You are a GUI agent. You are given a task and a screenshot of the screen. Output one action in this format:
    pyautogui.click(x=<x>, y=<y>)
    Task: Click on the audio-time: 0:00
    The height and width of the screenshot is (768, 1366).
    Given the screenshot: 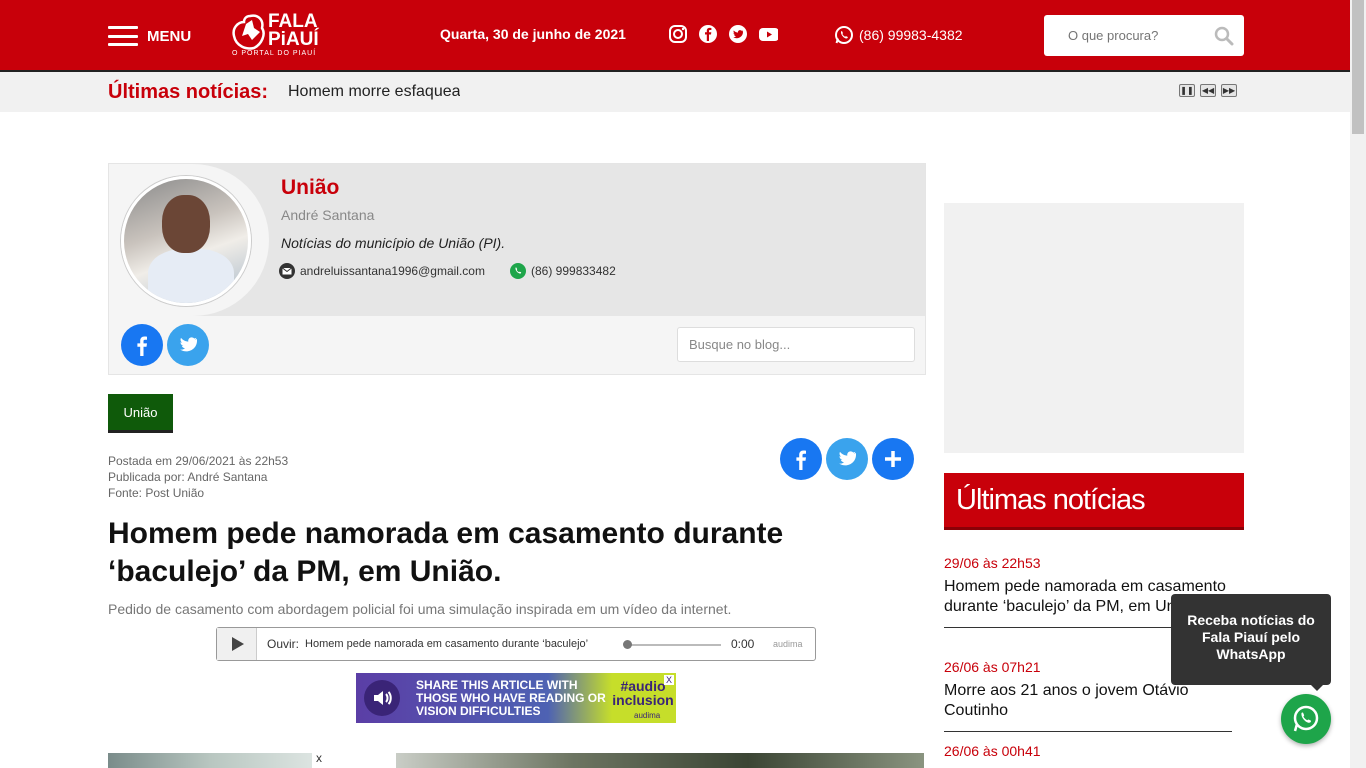 What is the action you would take?
    pyautogui.click(x=743, y=644)
    